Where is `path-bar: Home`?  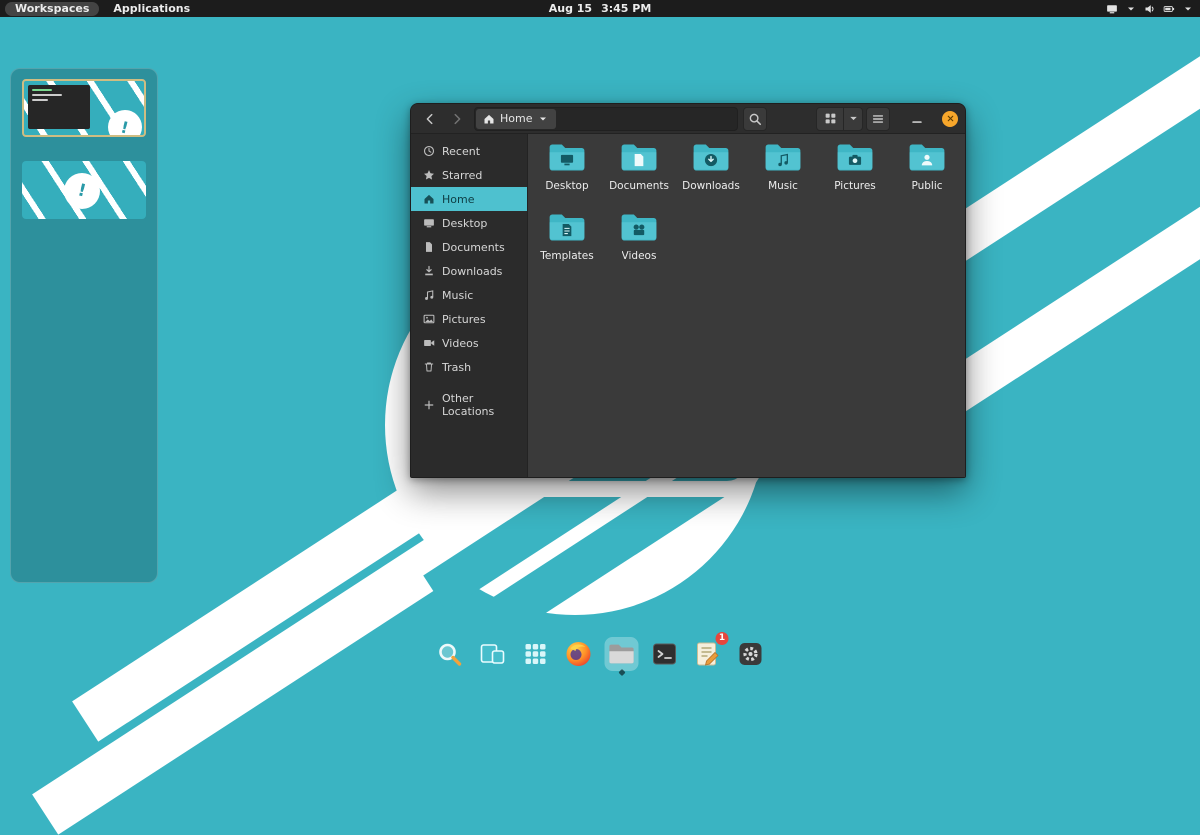
path-bar: Home is located at coordinates (606, 118).